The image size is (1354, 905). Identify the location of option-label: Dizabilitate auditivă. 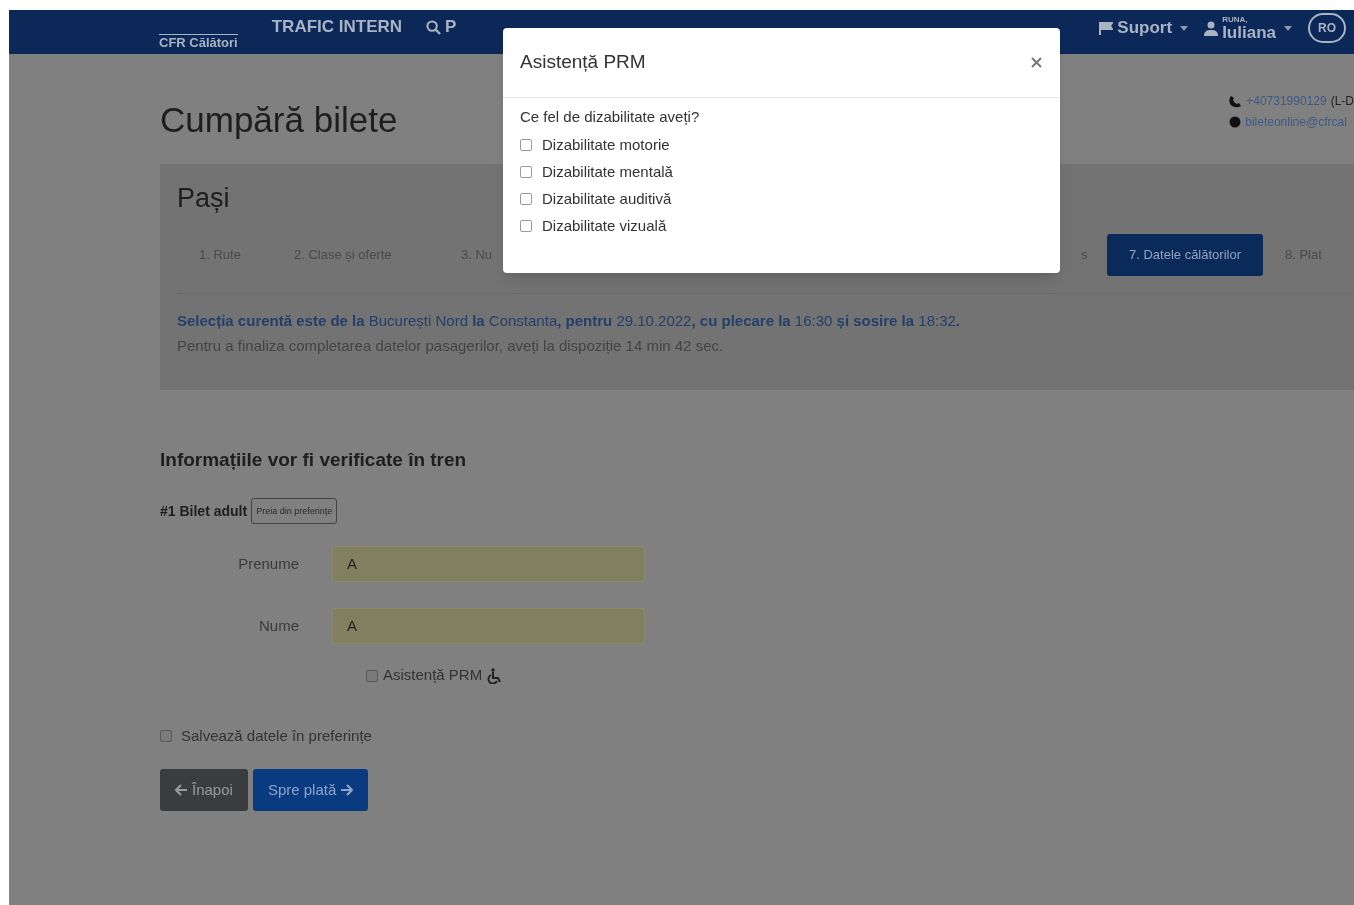
(607, 198).